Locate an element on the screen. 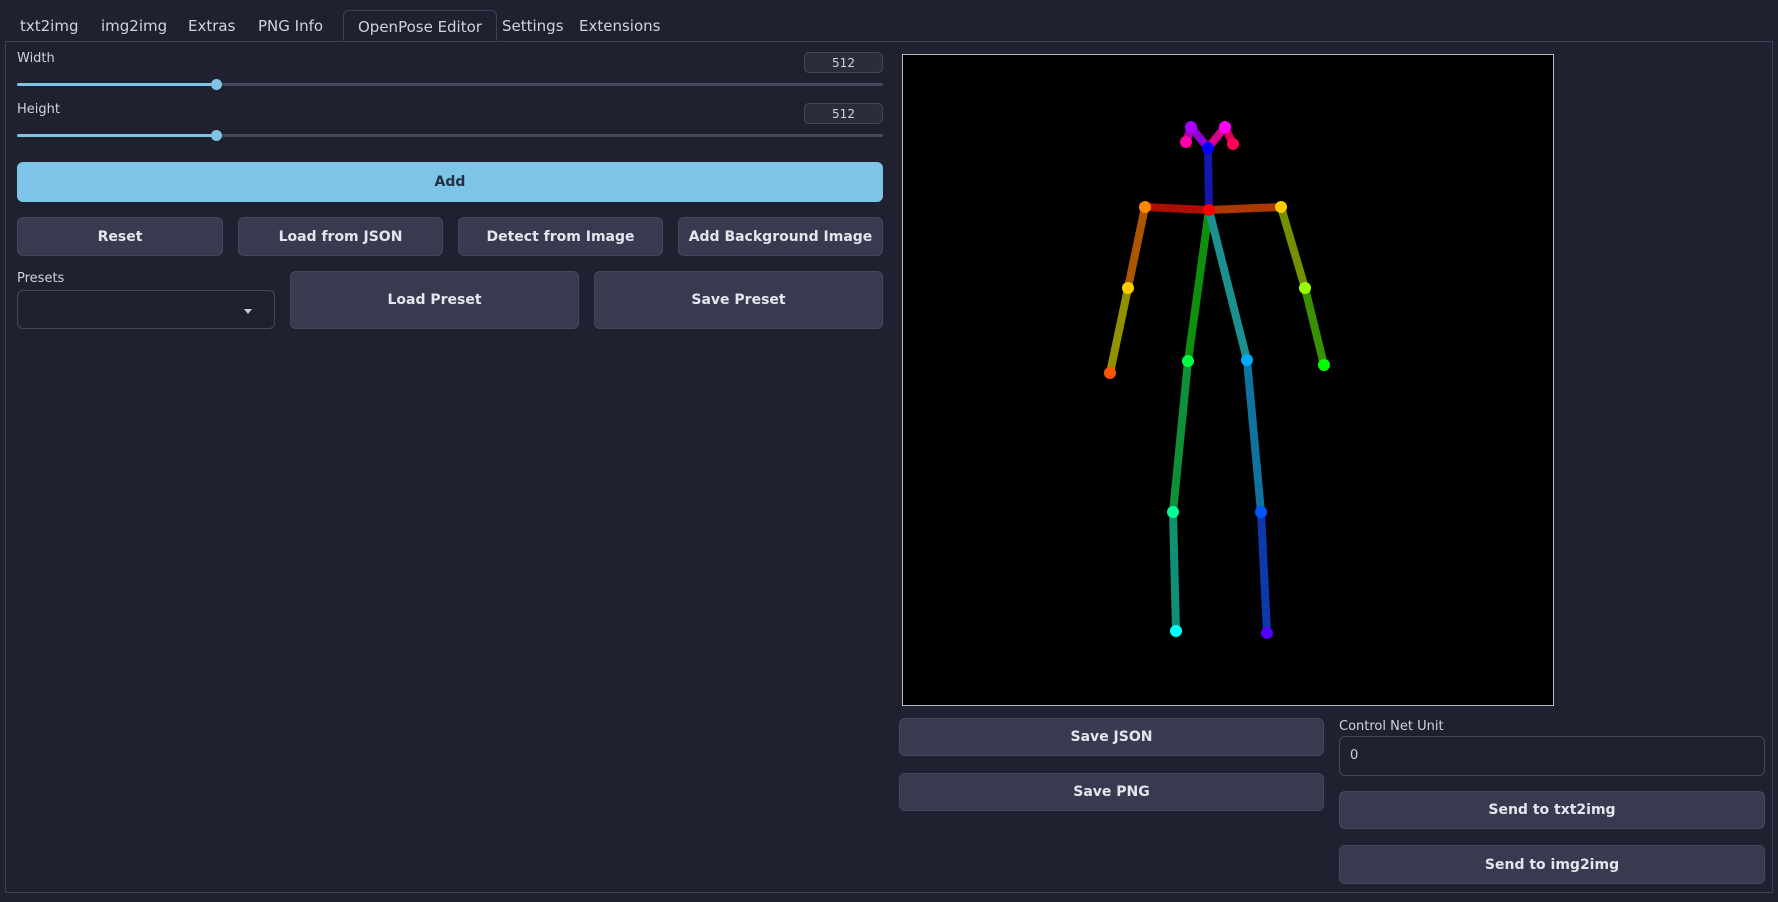 The height and width of the screenshot is (902, 1778). tab-extras: Extras is located at coordinates (211, 25).